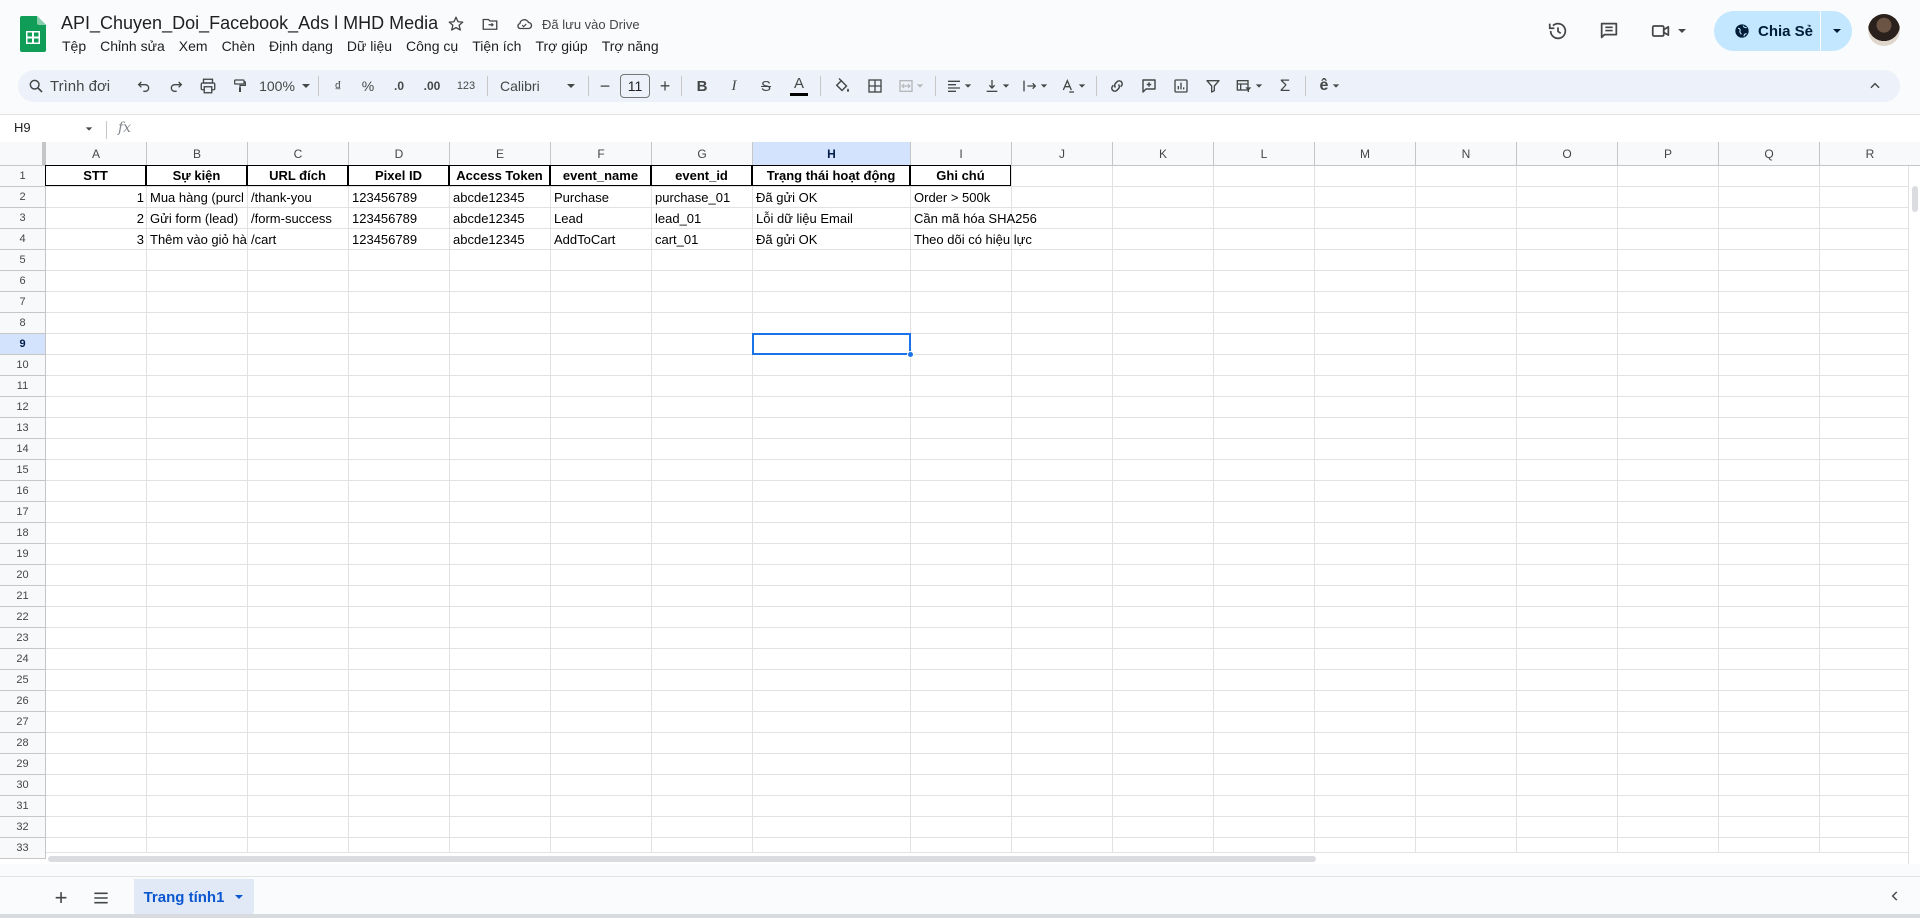 Image resolution: width=1920 pixels, height=918 pixels. What do you see at coordinates (524, 24) in the screenshot?
I see `cloud-saved-icon` at bounding box center [524, 24].